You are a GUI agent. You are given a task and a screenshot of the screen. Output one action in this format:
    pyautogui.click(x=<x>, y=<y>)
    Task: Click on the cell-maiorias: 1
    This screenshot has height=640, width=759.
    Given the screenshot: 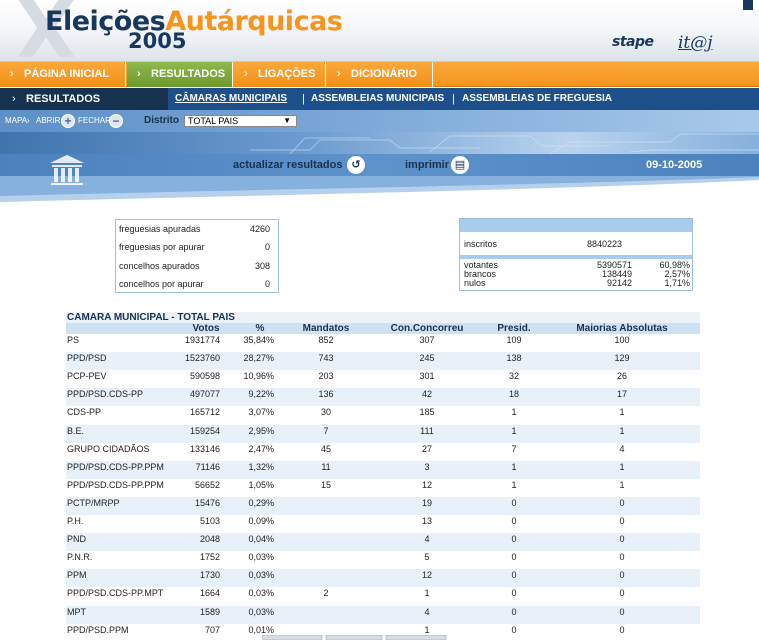 What is the action you would take?
    pyautogui.click(x=622, y=412)
    